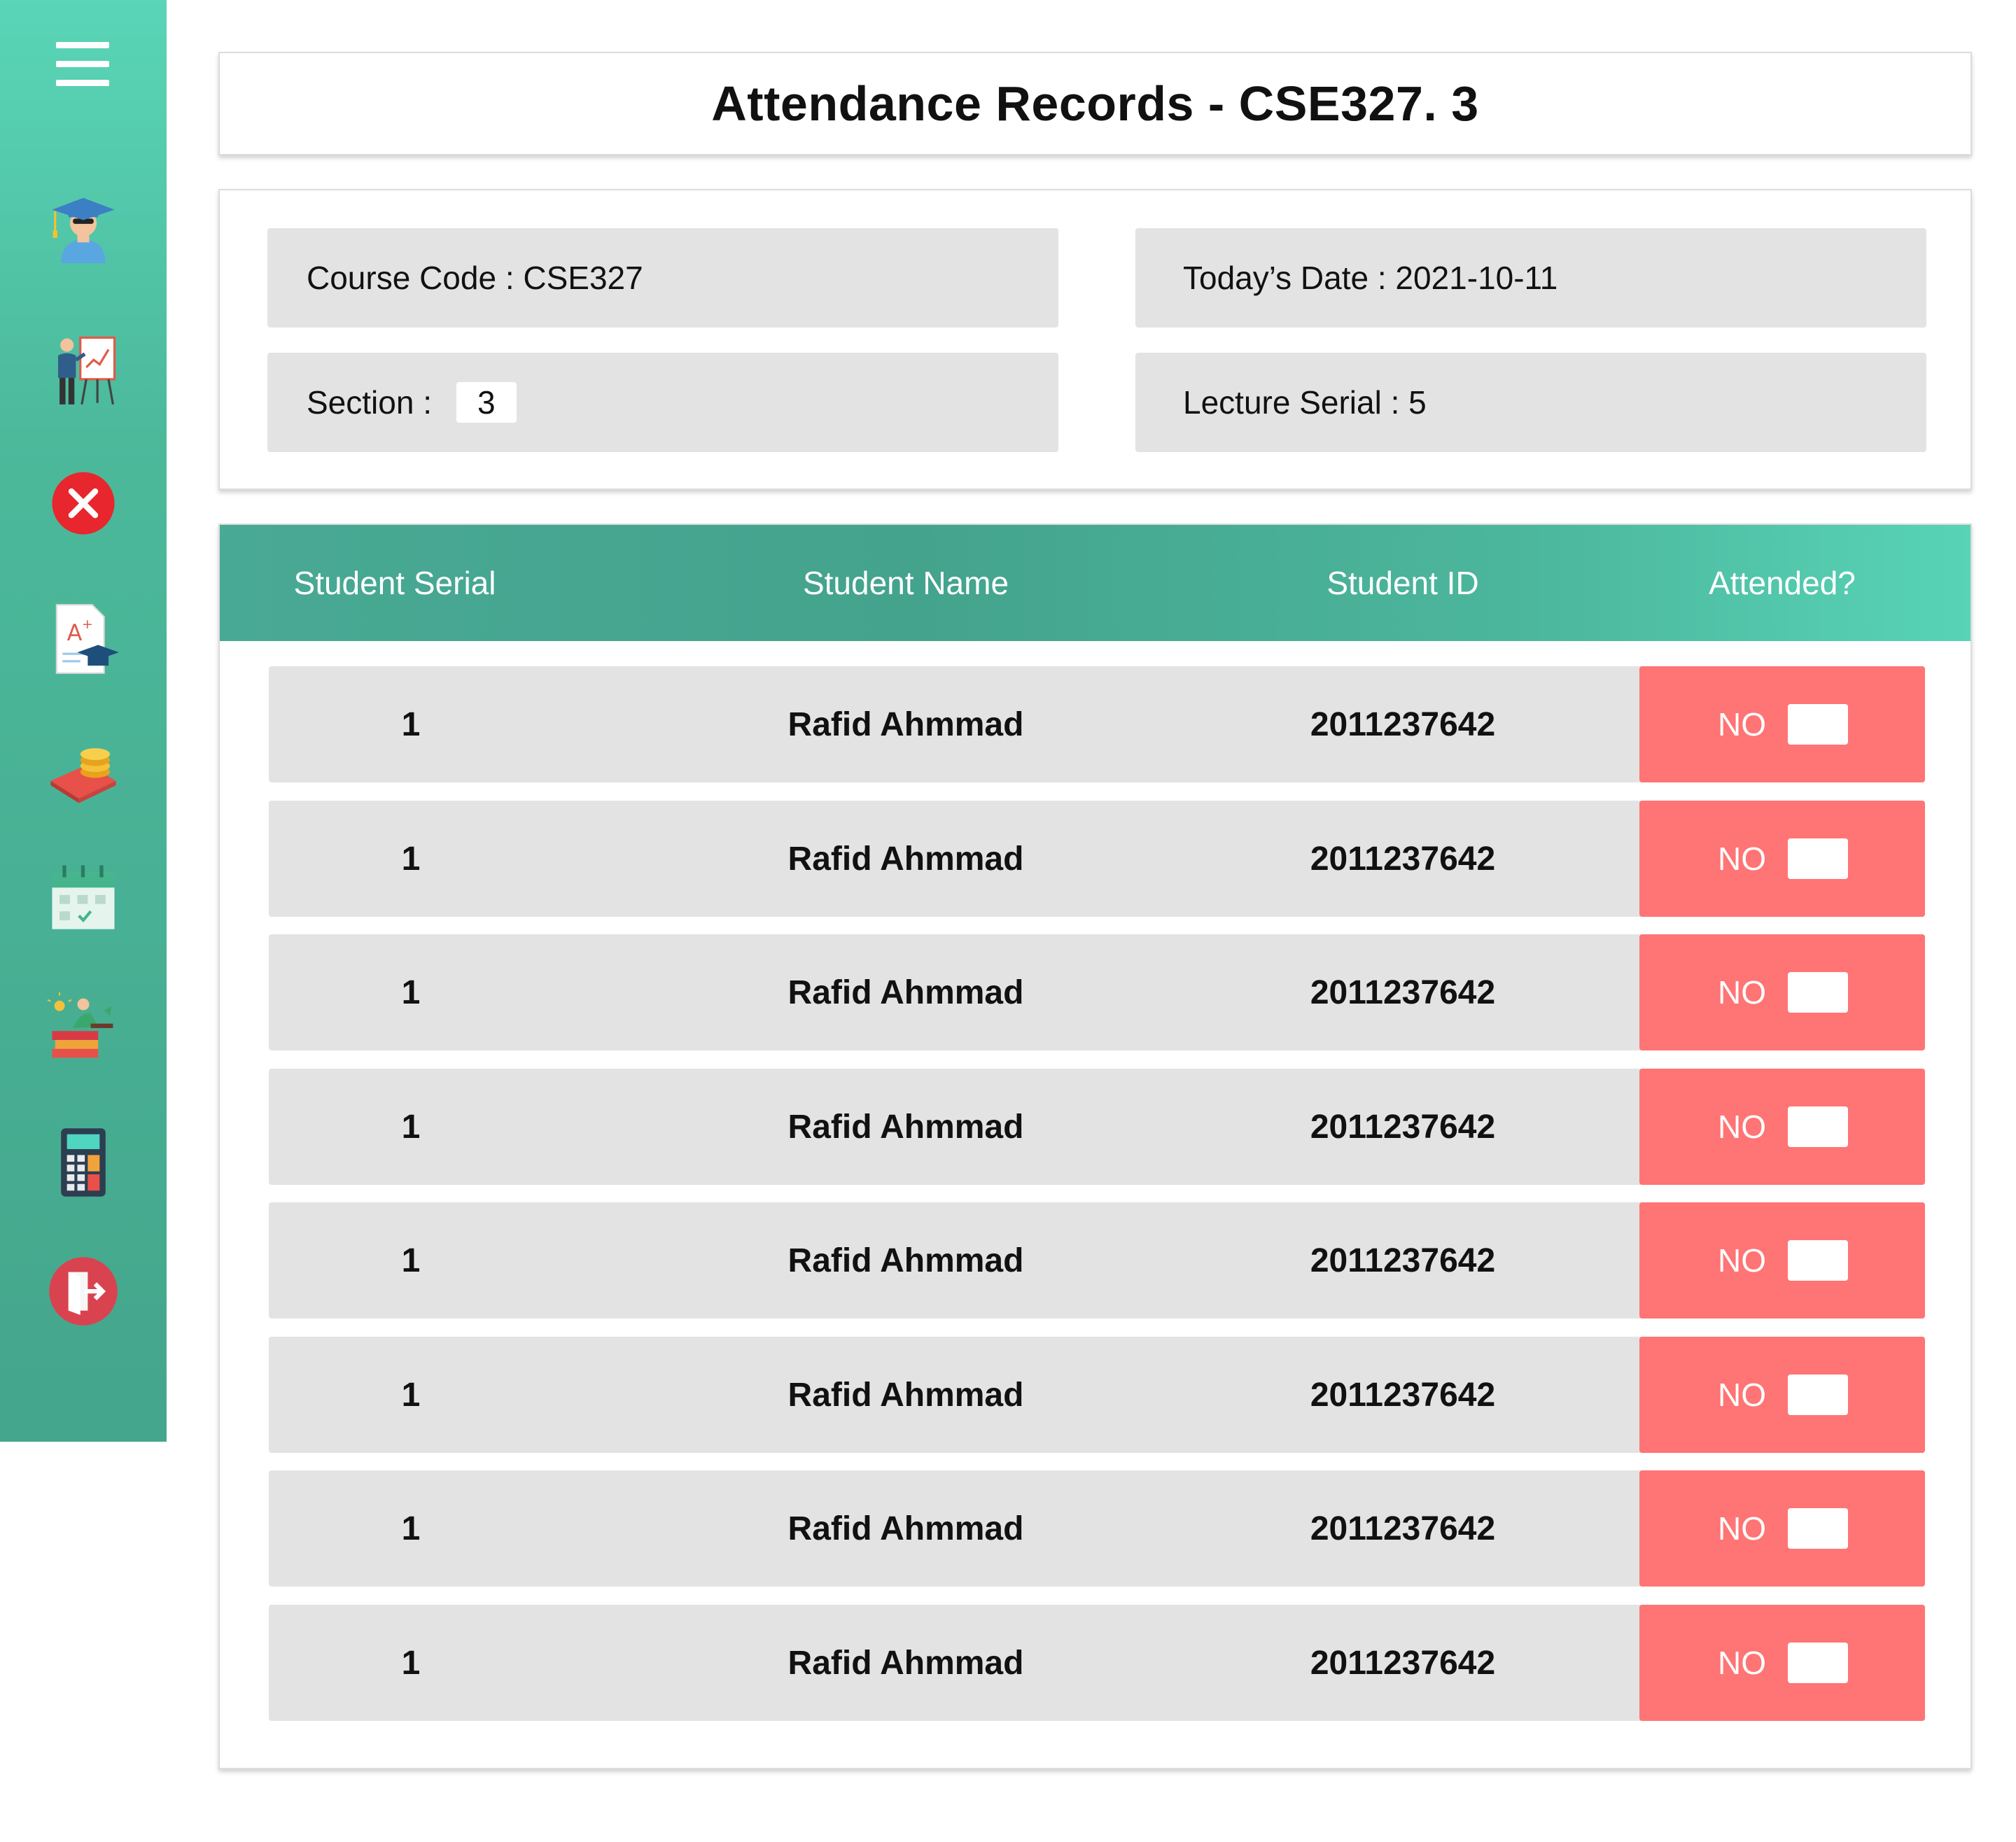 Image resolution: width=2016 pixels, height=1842 pixels. Describe the element at coordinates (83, 502) in the screenshot. I see `red-close-icon` at that location.